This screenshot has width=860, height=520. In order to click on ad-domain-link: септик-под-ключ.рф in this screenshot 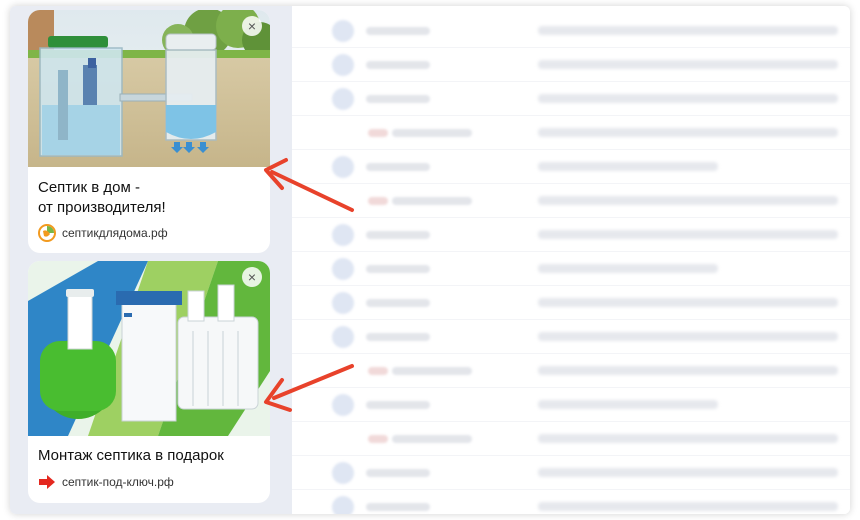, I will do `click(106, 482)`.